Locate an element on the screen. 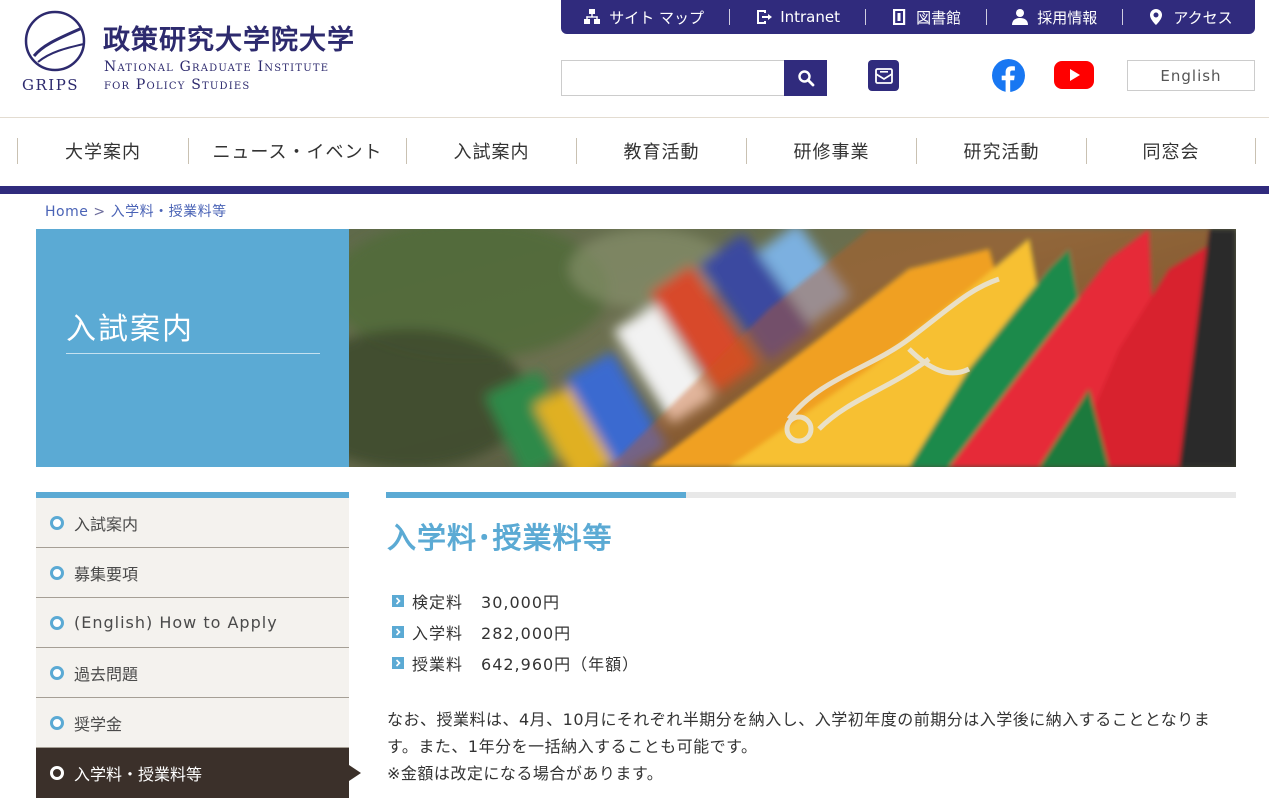 The height and width of the screenshot is (800, 1269). logo-japanese-name: 政策研究大学院大学 is located at coordinates (229, 37).